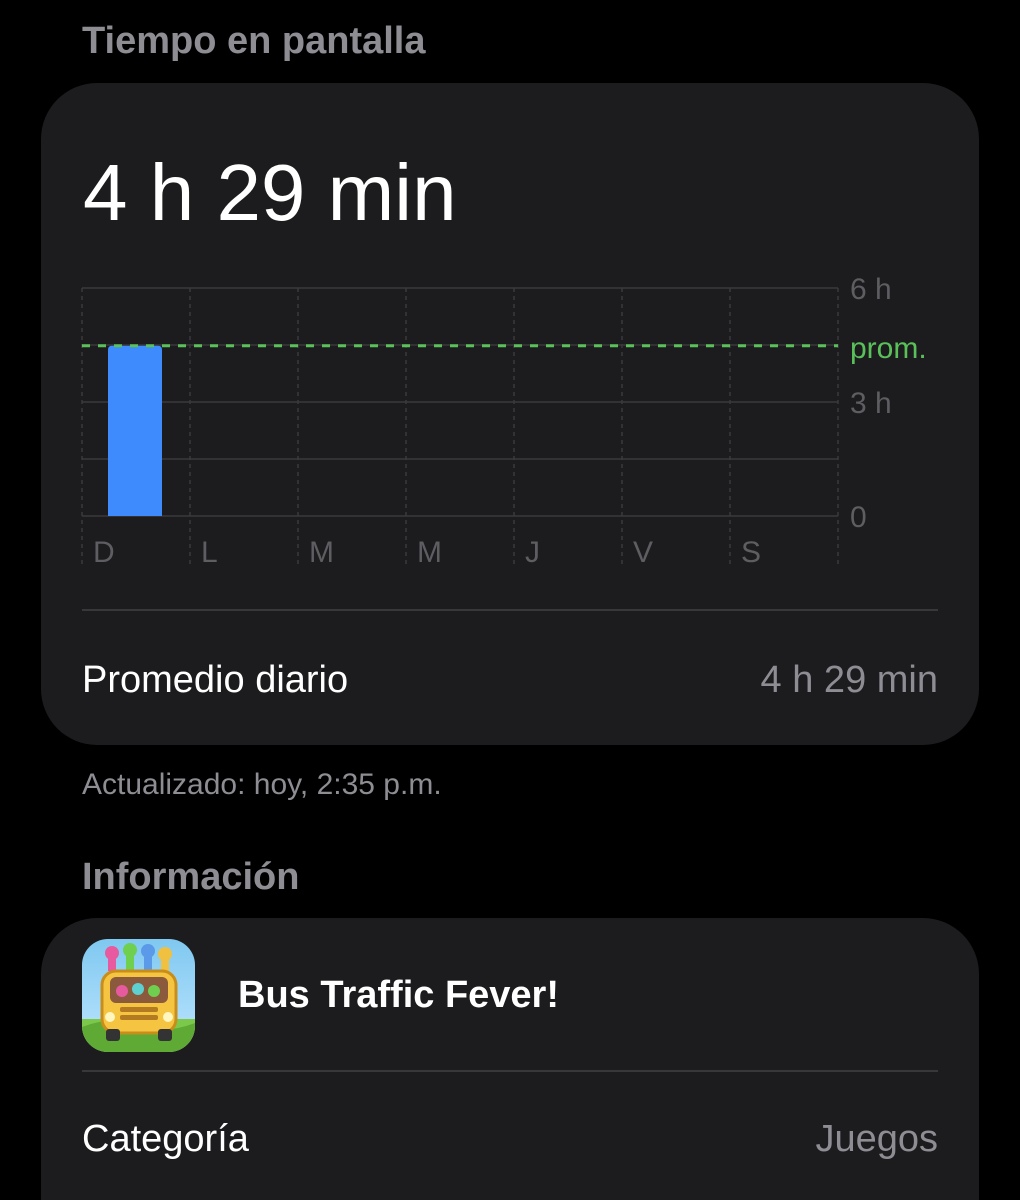 The width and height of the screenshot is (1020, 1200). Describe the element at coordinates (510, 610) in the screenshot. I see `card-divider` at that location.